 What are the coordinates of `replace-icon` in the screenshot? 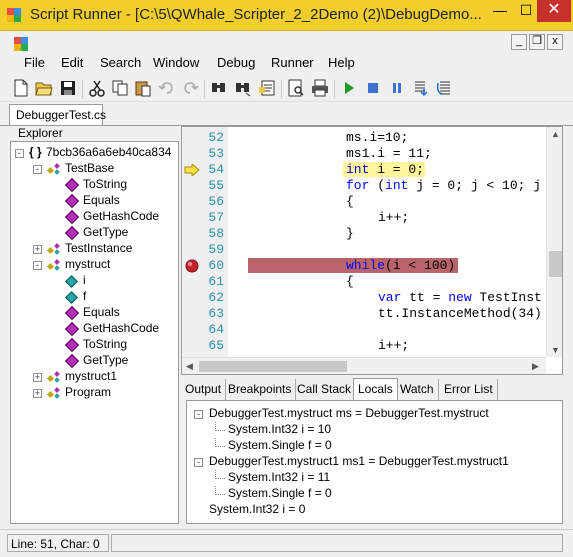 It's located at (267, 88).